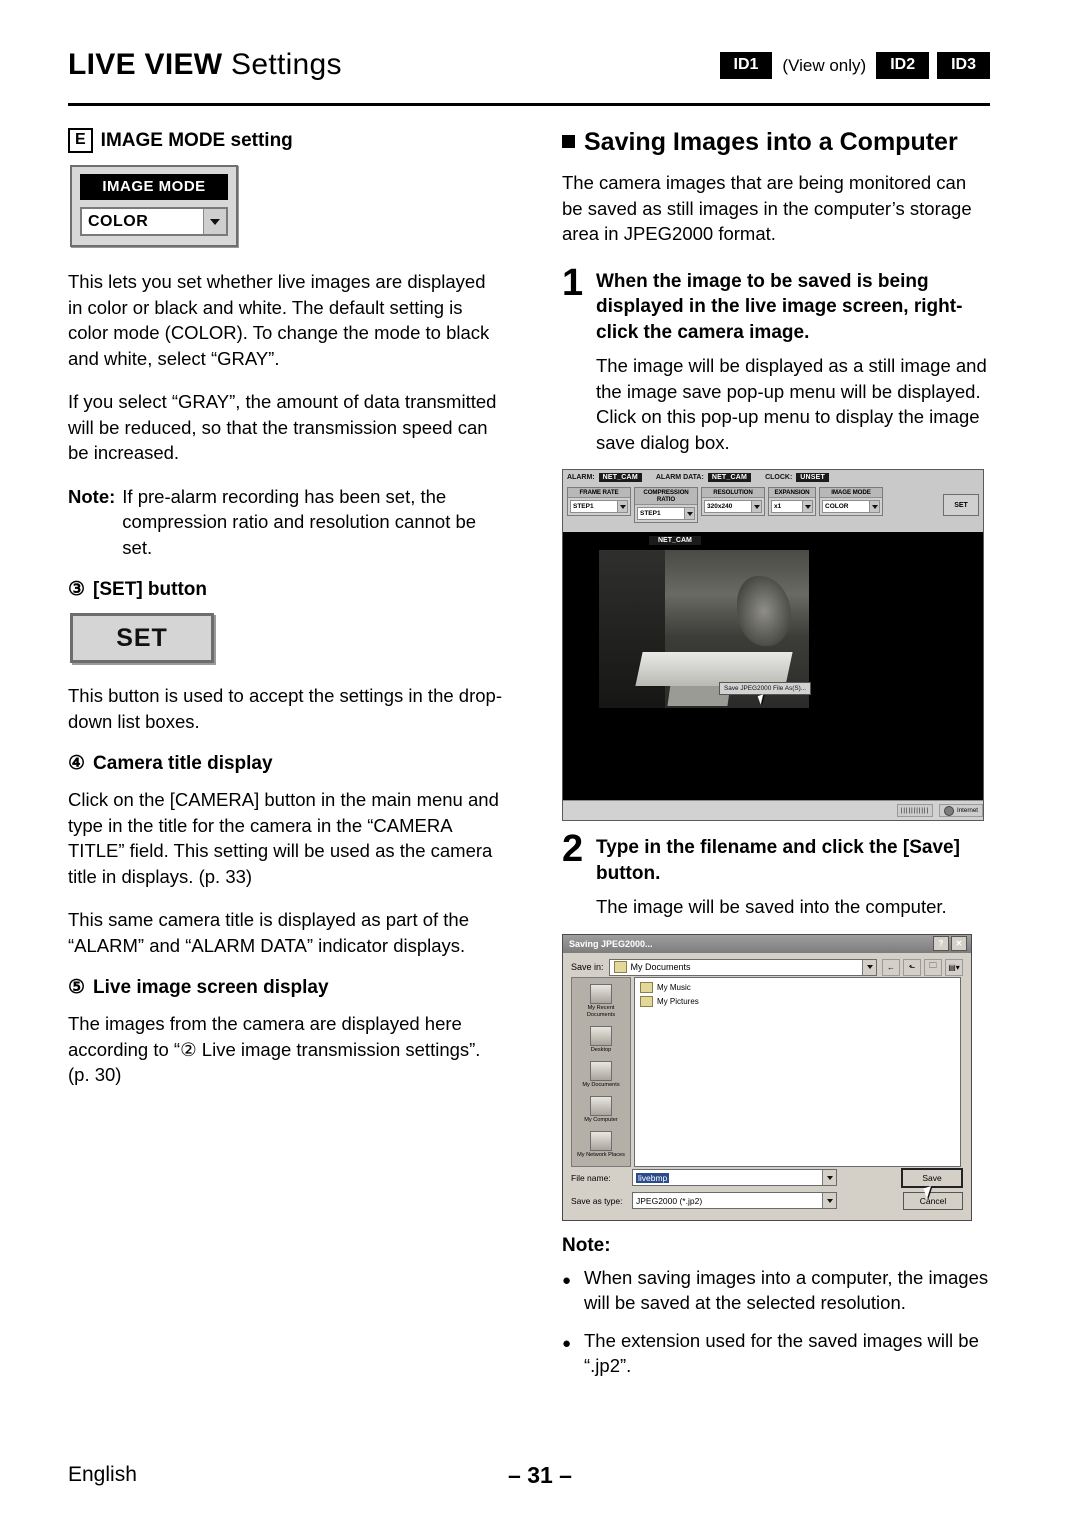 The image size is (1080, 1529). I want to click on save-in-row: Save in: My Documents ← ⬑ 🗀 ▤▾, so click(767, 966).